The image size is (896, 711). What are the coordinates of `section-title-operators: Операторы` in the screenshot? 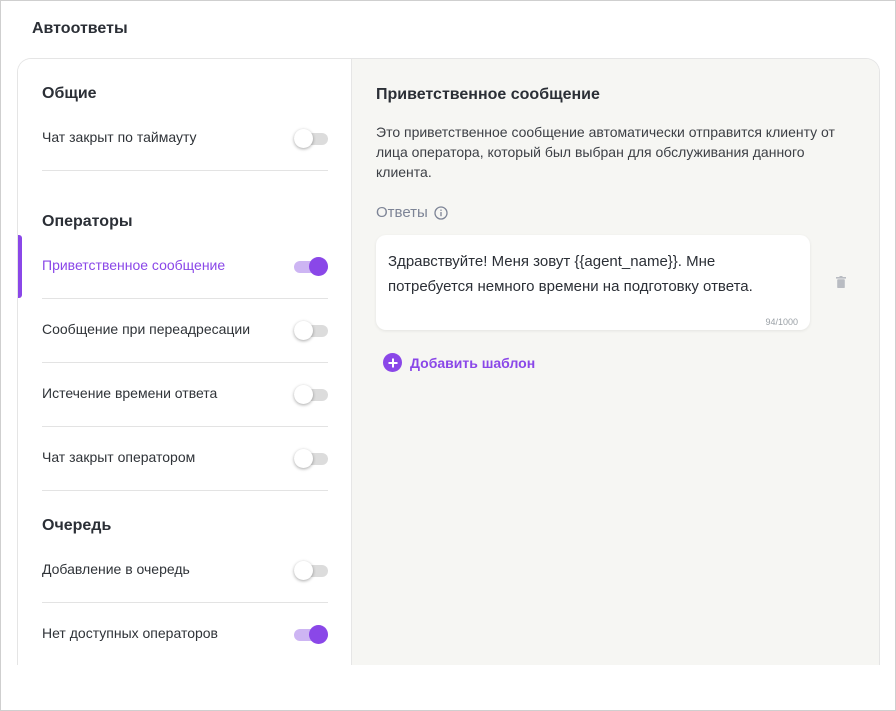 It's located at (87, 221).